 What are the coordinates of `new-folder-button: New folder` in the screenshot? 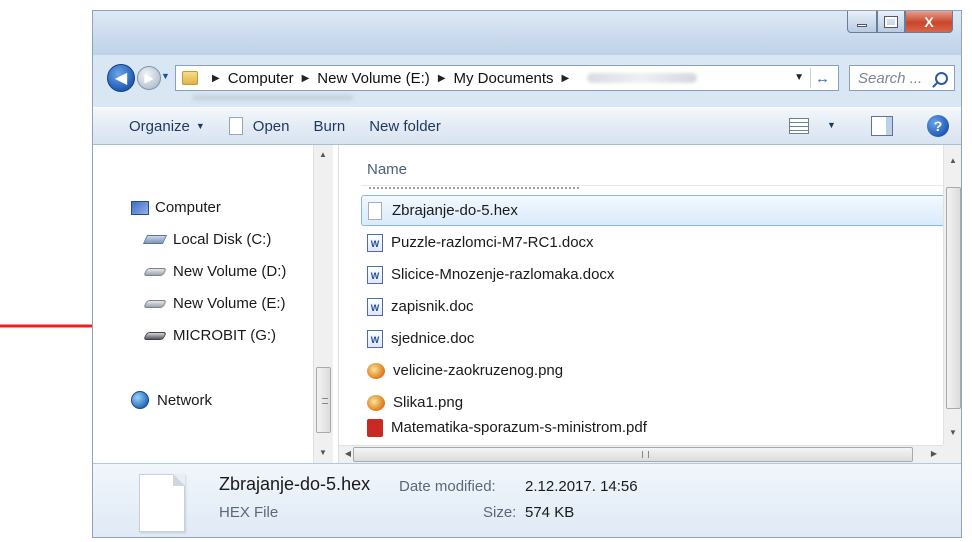 It's located at (405, 126).